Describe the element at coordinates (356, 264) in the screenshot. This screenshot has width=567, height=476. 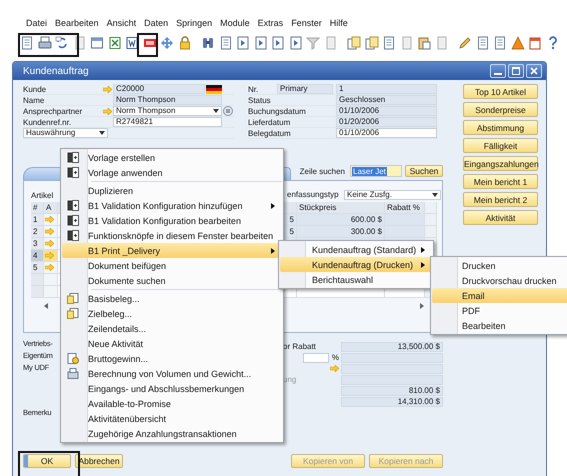
I see `menu-item: Kundenauftrag (Drucken)` at that location.